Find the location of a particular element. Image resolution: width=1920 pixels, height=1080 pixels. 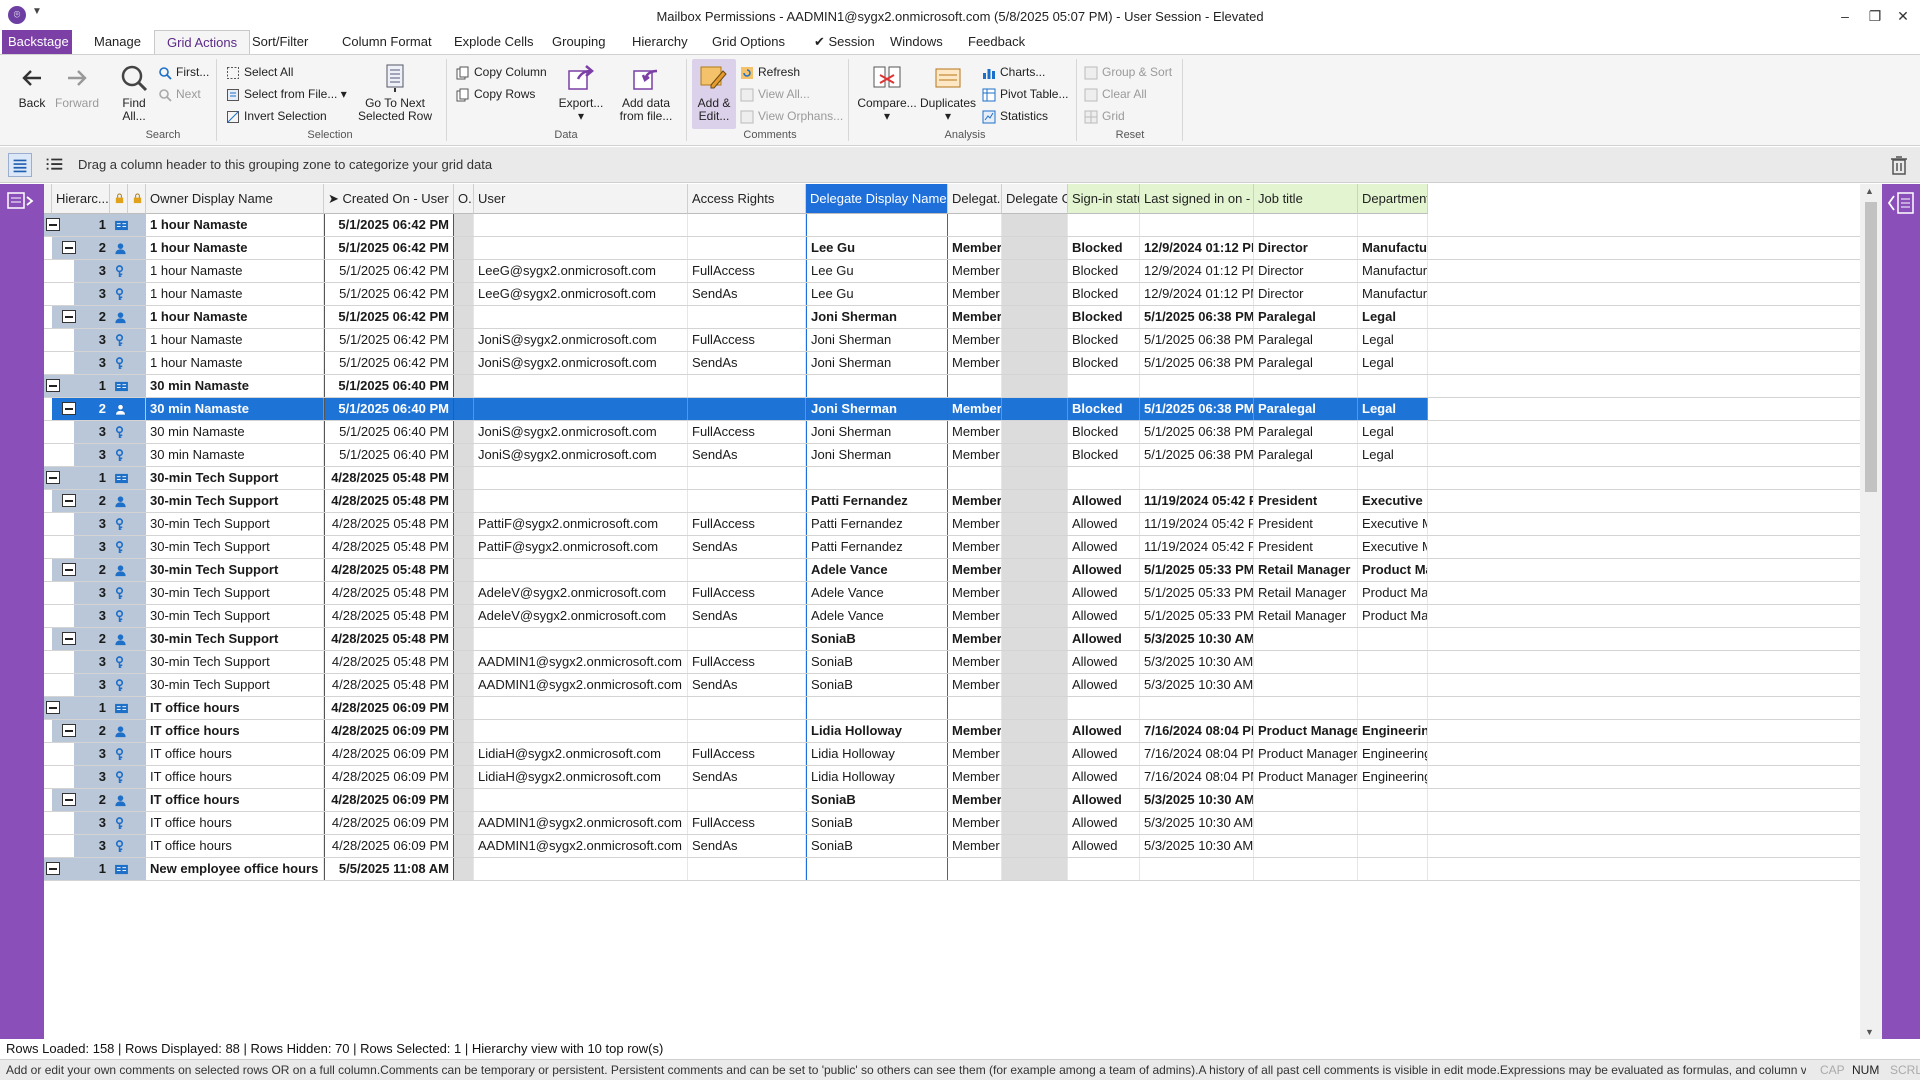

go-to-next-selected-button: Go To Next Selected Row is located at coordinates (395, 93).